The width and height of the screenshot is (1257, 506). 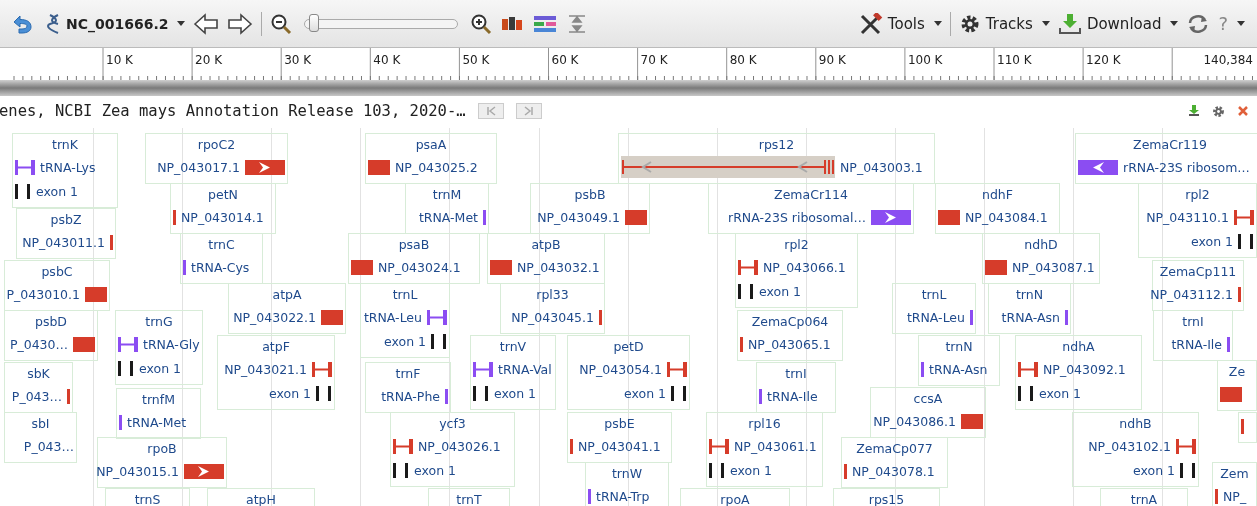 I want to click on feature-box: Ze, so click(x=1237, y=385).